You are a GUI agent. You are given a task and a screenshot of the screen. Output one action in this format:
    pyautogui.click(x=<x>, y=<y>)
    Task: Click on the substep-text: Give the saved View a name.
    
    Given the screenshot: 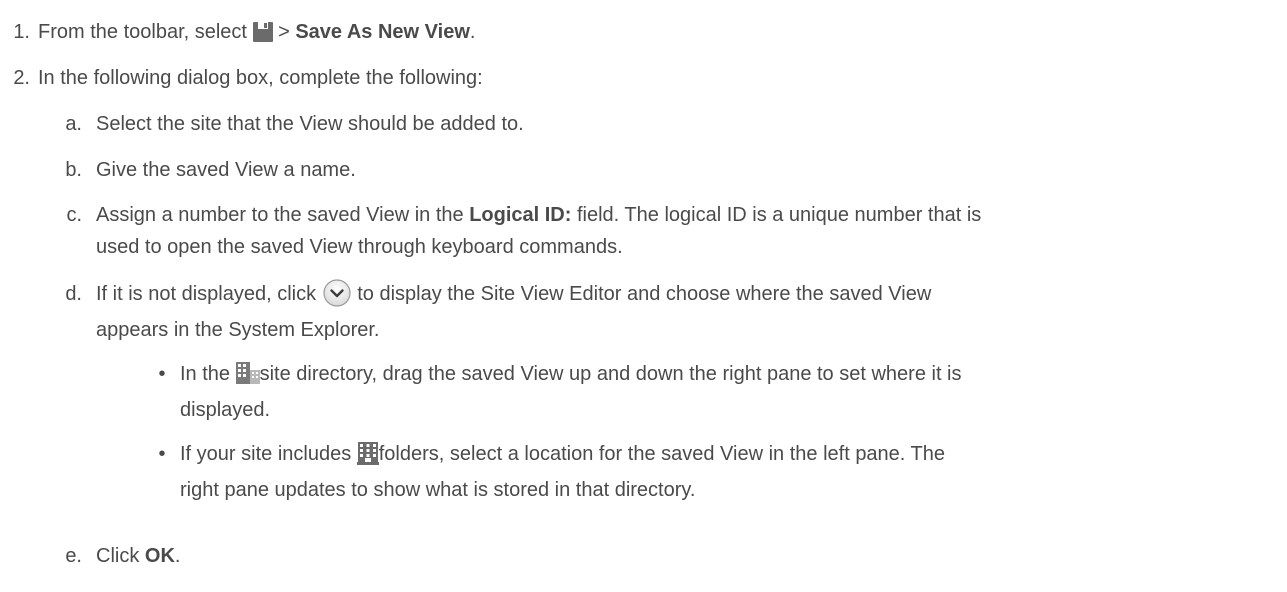 What is the action you would take?
    pyautogui.click(x=226, y=170)
    